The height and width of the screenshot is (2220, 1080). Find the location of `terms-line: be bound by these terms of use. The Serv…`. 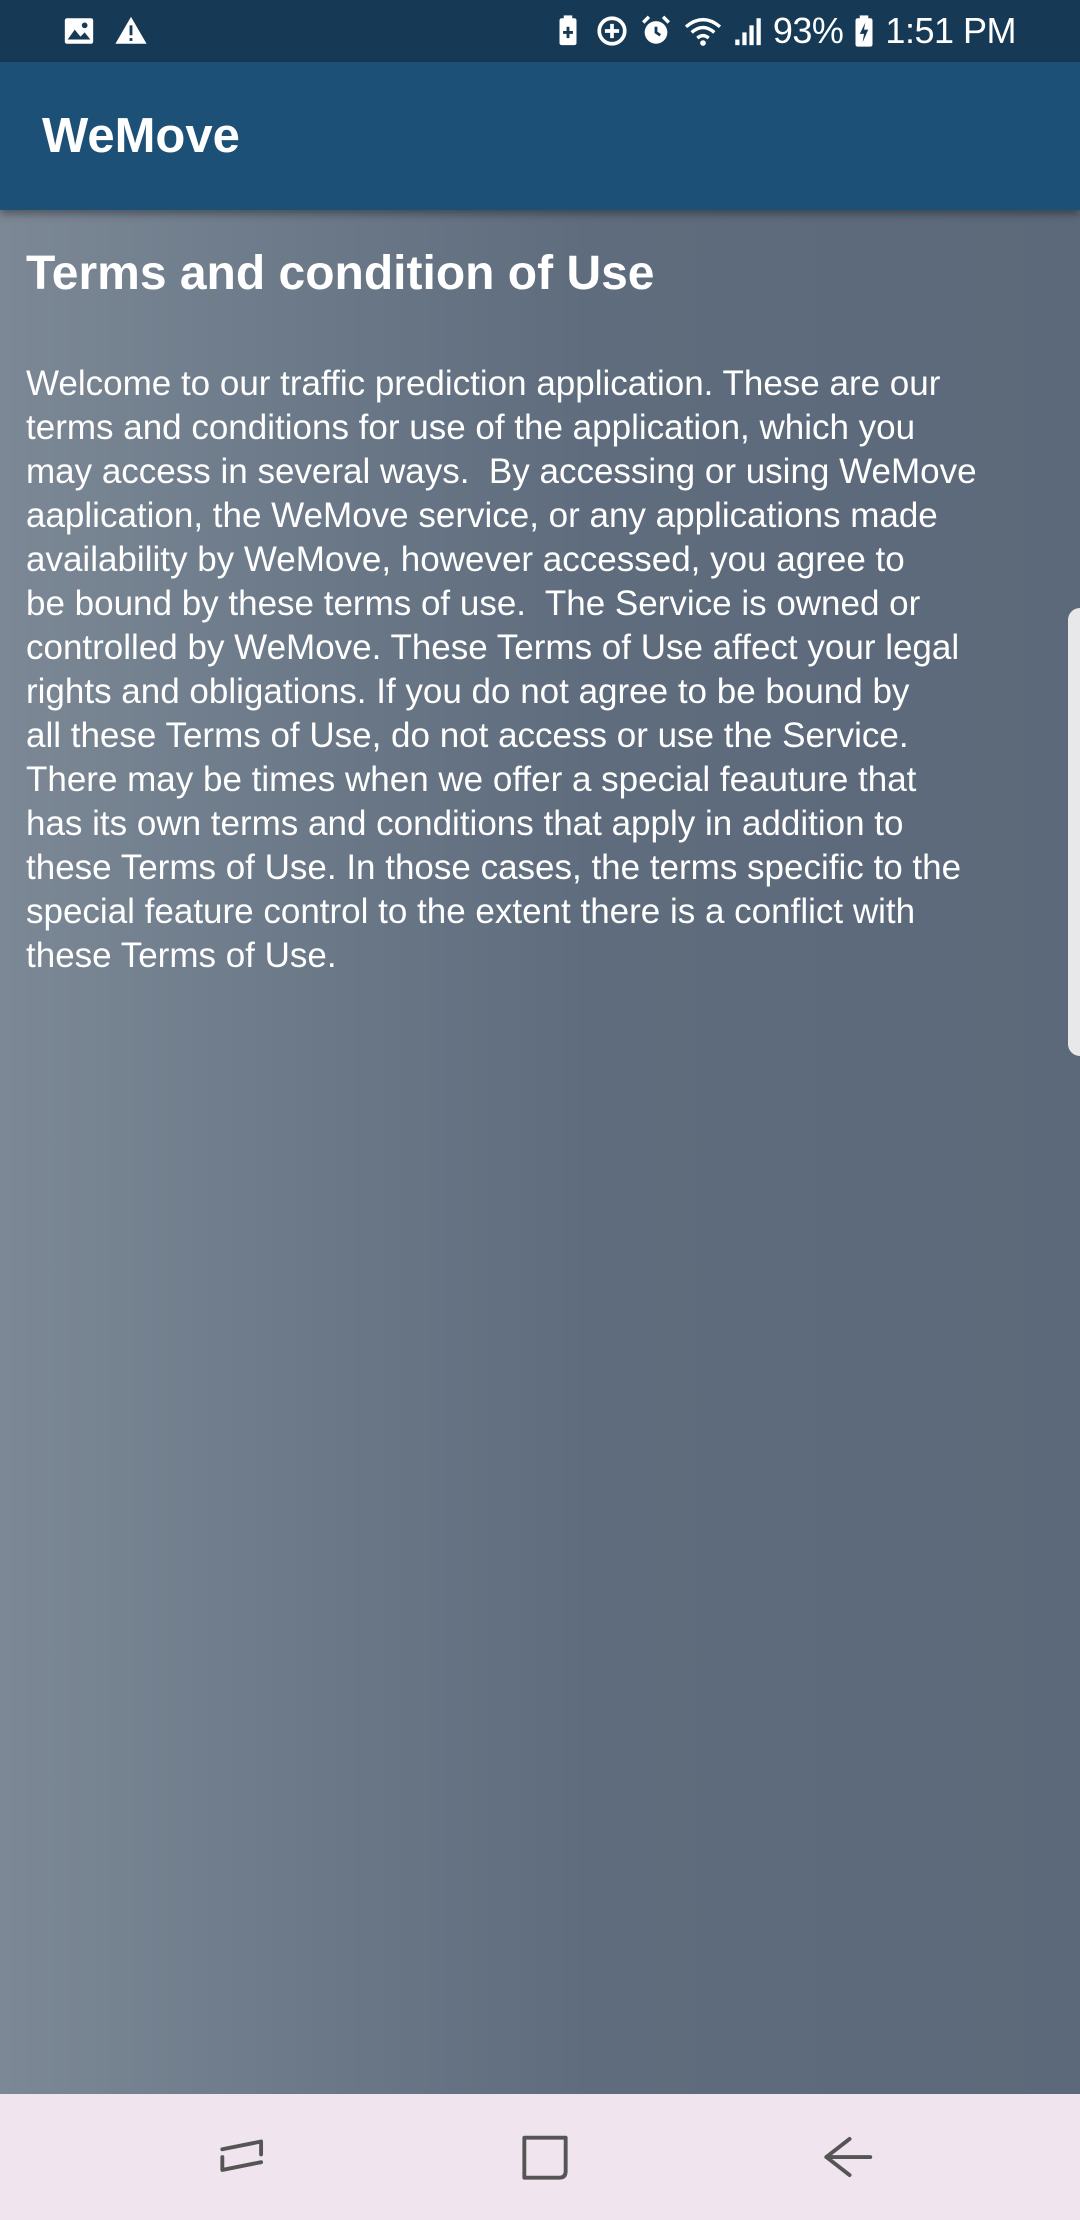

terms-line: be bound by these terms of use. The Serv… is located at coordinates (473, 603).